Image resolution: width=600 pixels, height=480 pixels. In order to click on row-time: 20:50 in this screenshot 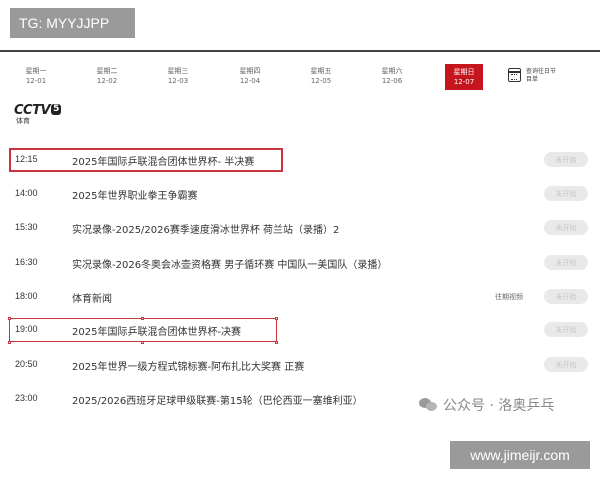, I will do `click(26, 364)`.